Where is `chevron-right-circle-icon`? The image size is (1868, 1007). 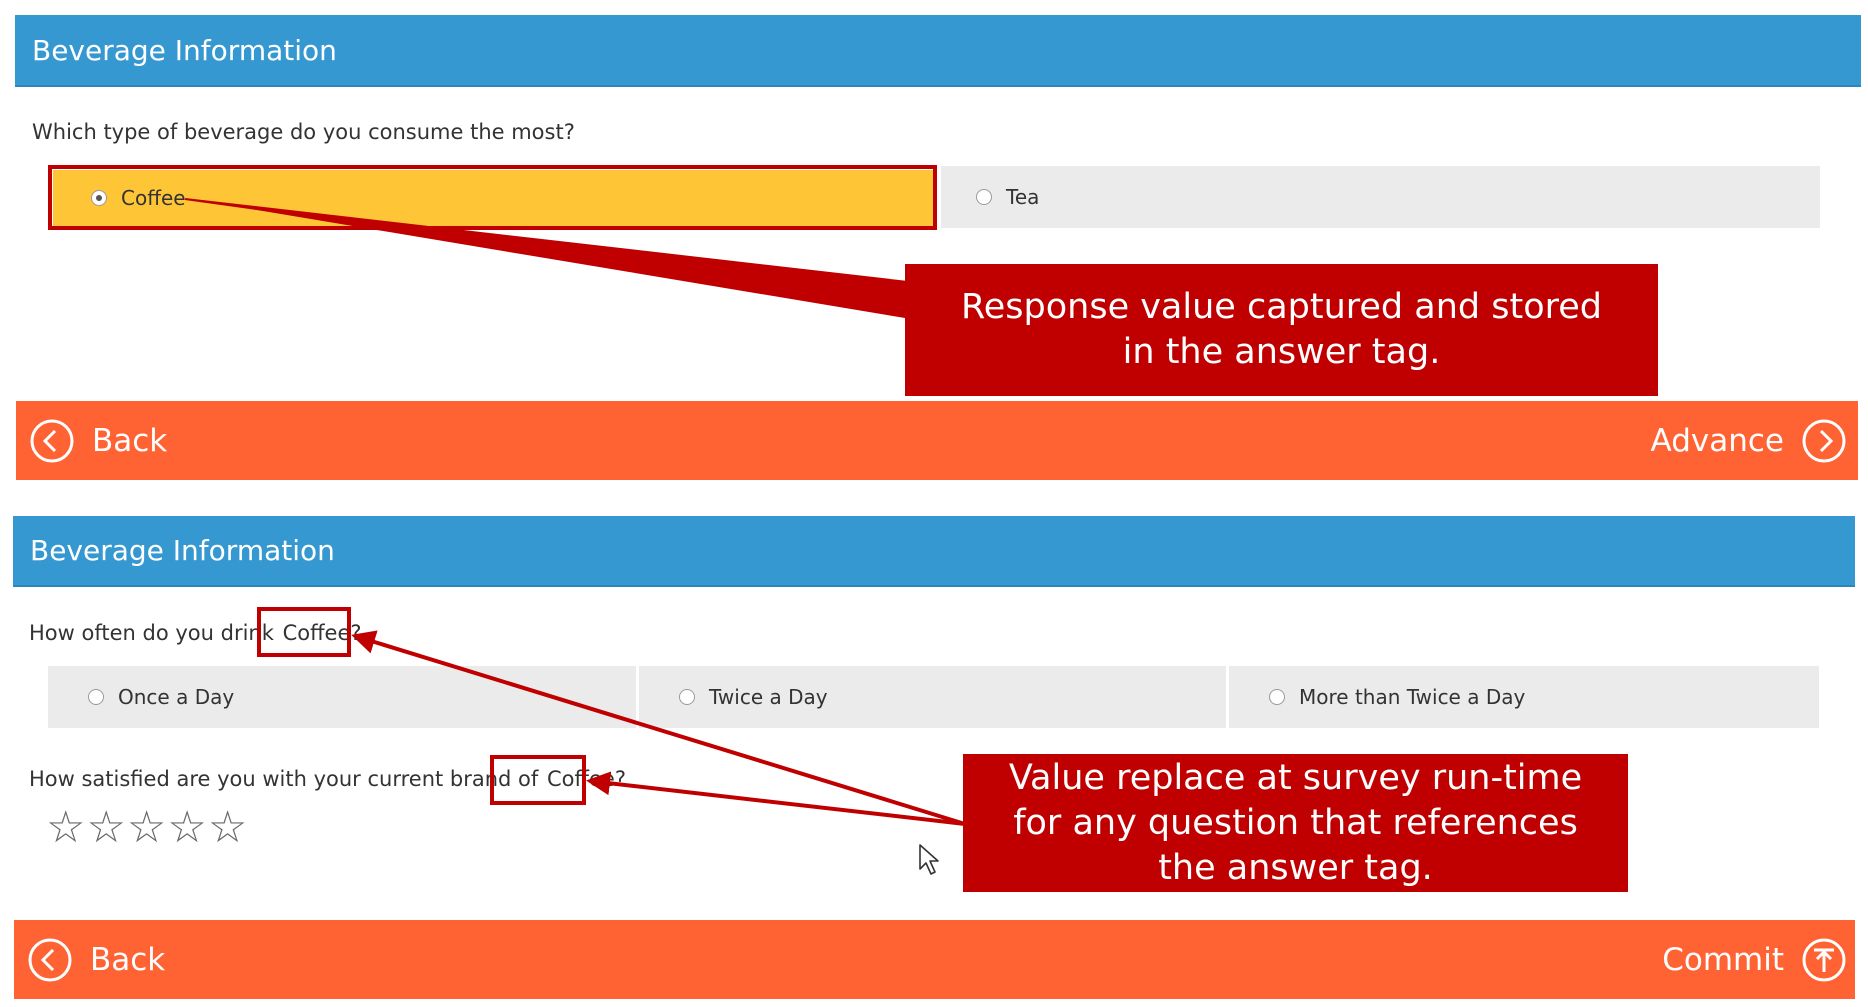 chevron-right-circle-icon is located at coordinates (1824, 441).